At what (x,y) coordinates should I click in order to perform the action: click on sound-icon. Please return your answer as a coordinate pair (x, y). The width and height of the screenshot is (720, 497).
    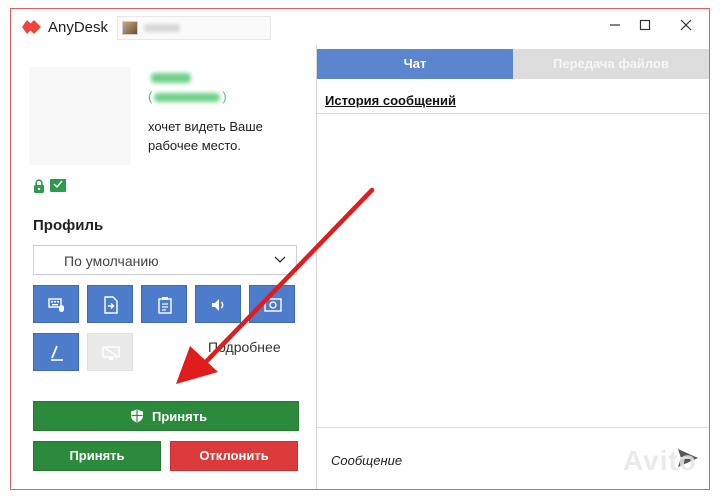
    Looking at the image, I should click on (218, 305).